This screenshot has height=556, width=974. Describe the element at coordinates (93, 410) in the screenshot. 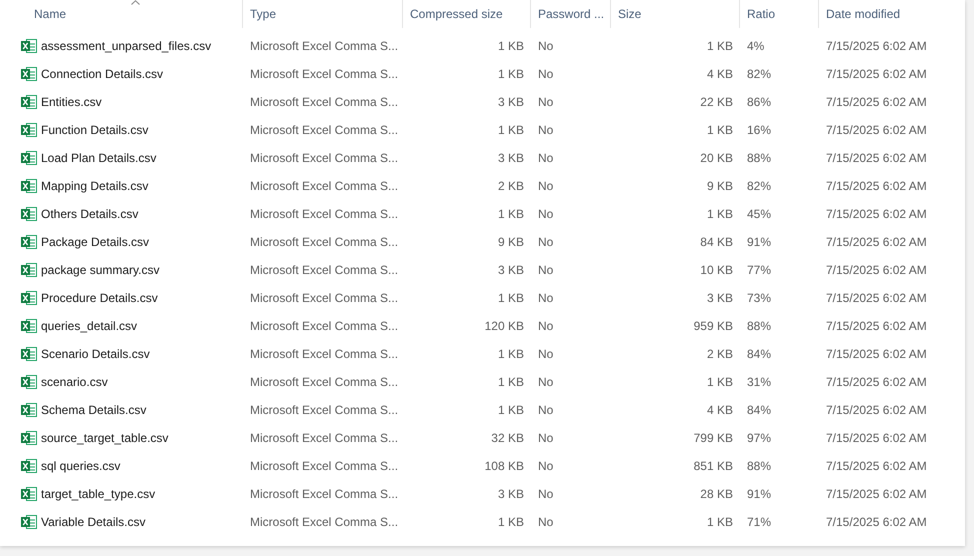

I see `file-name: Schema Details.csv` at that location.